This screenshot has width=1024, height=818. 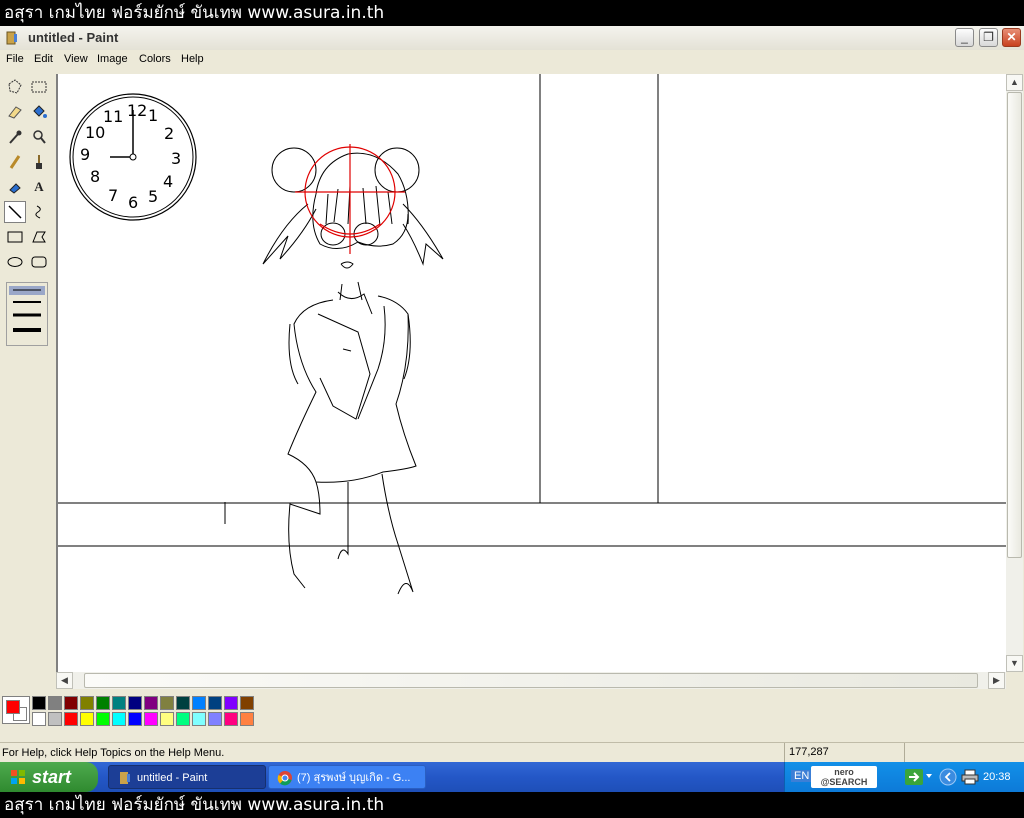 What do you see at coordinates (964, 37) in the screenshot?
I see `minimize-button: _` at bounding box center [964, 37].